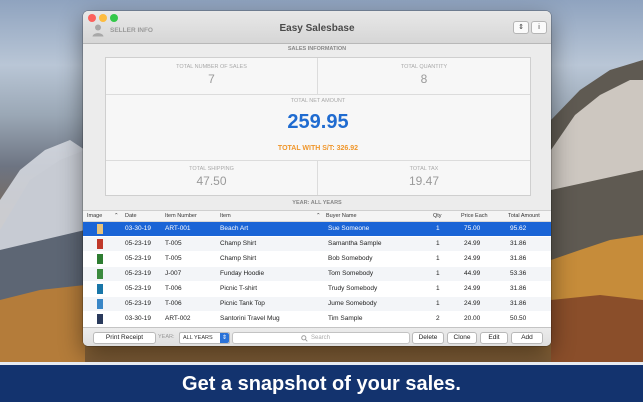  I want to click on search-input: Search, so click(321, 338).